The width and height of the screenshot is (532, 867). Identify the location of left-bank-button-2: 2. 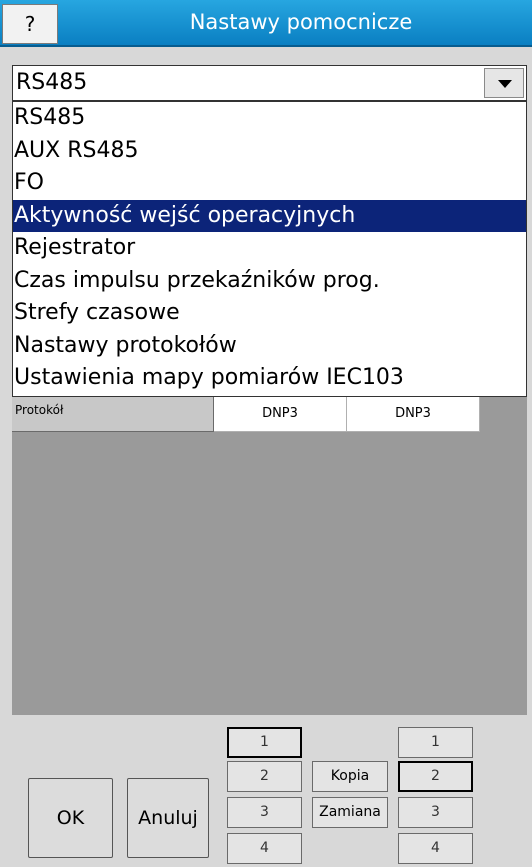
(264, 776).